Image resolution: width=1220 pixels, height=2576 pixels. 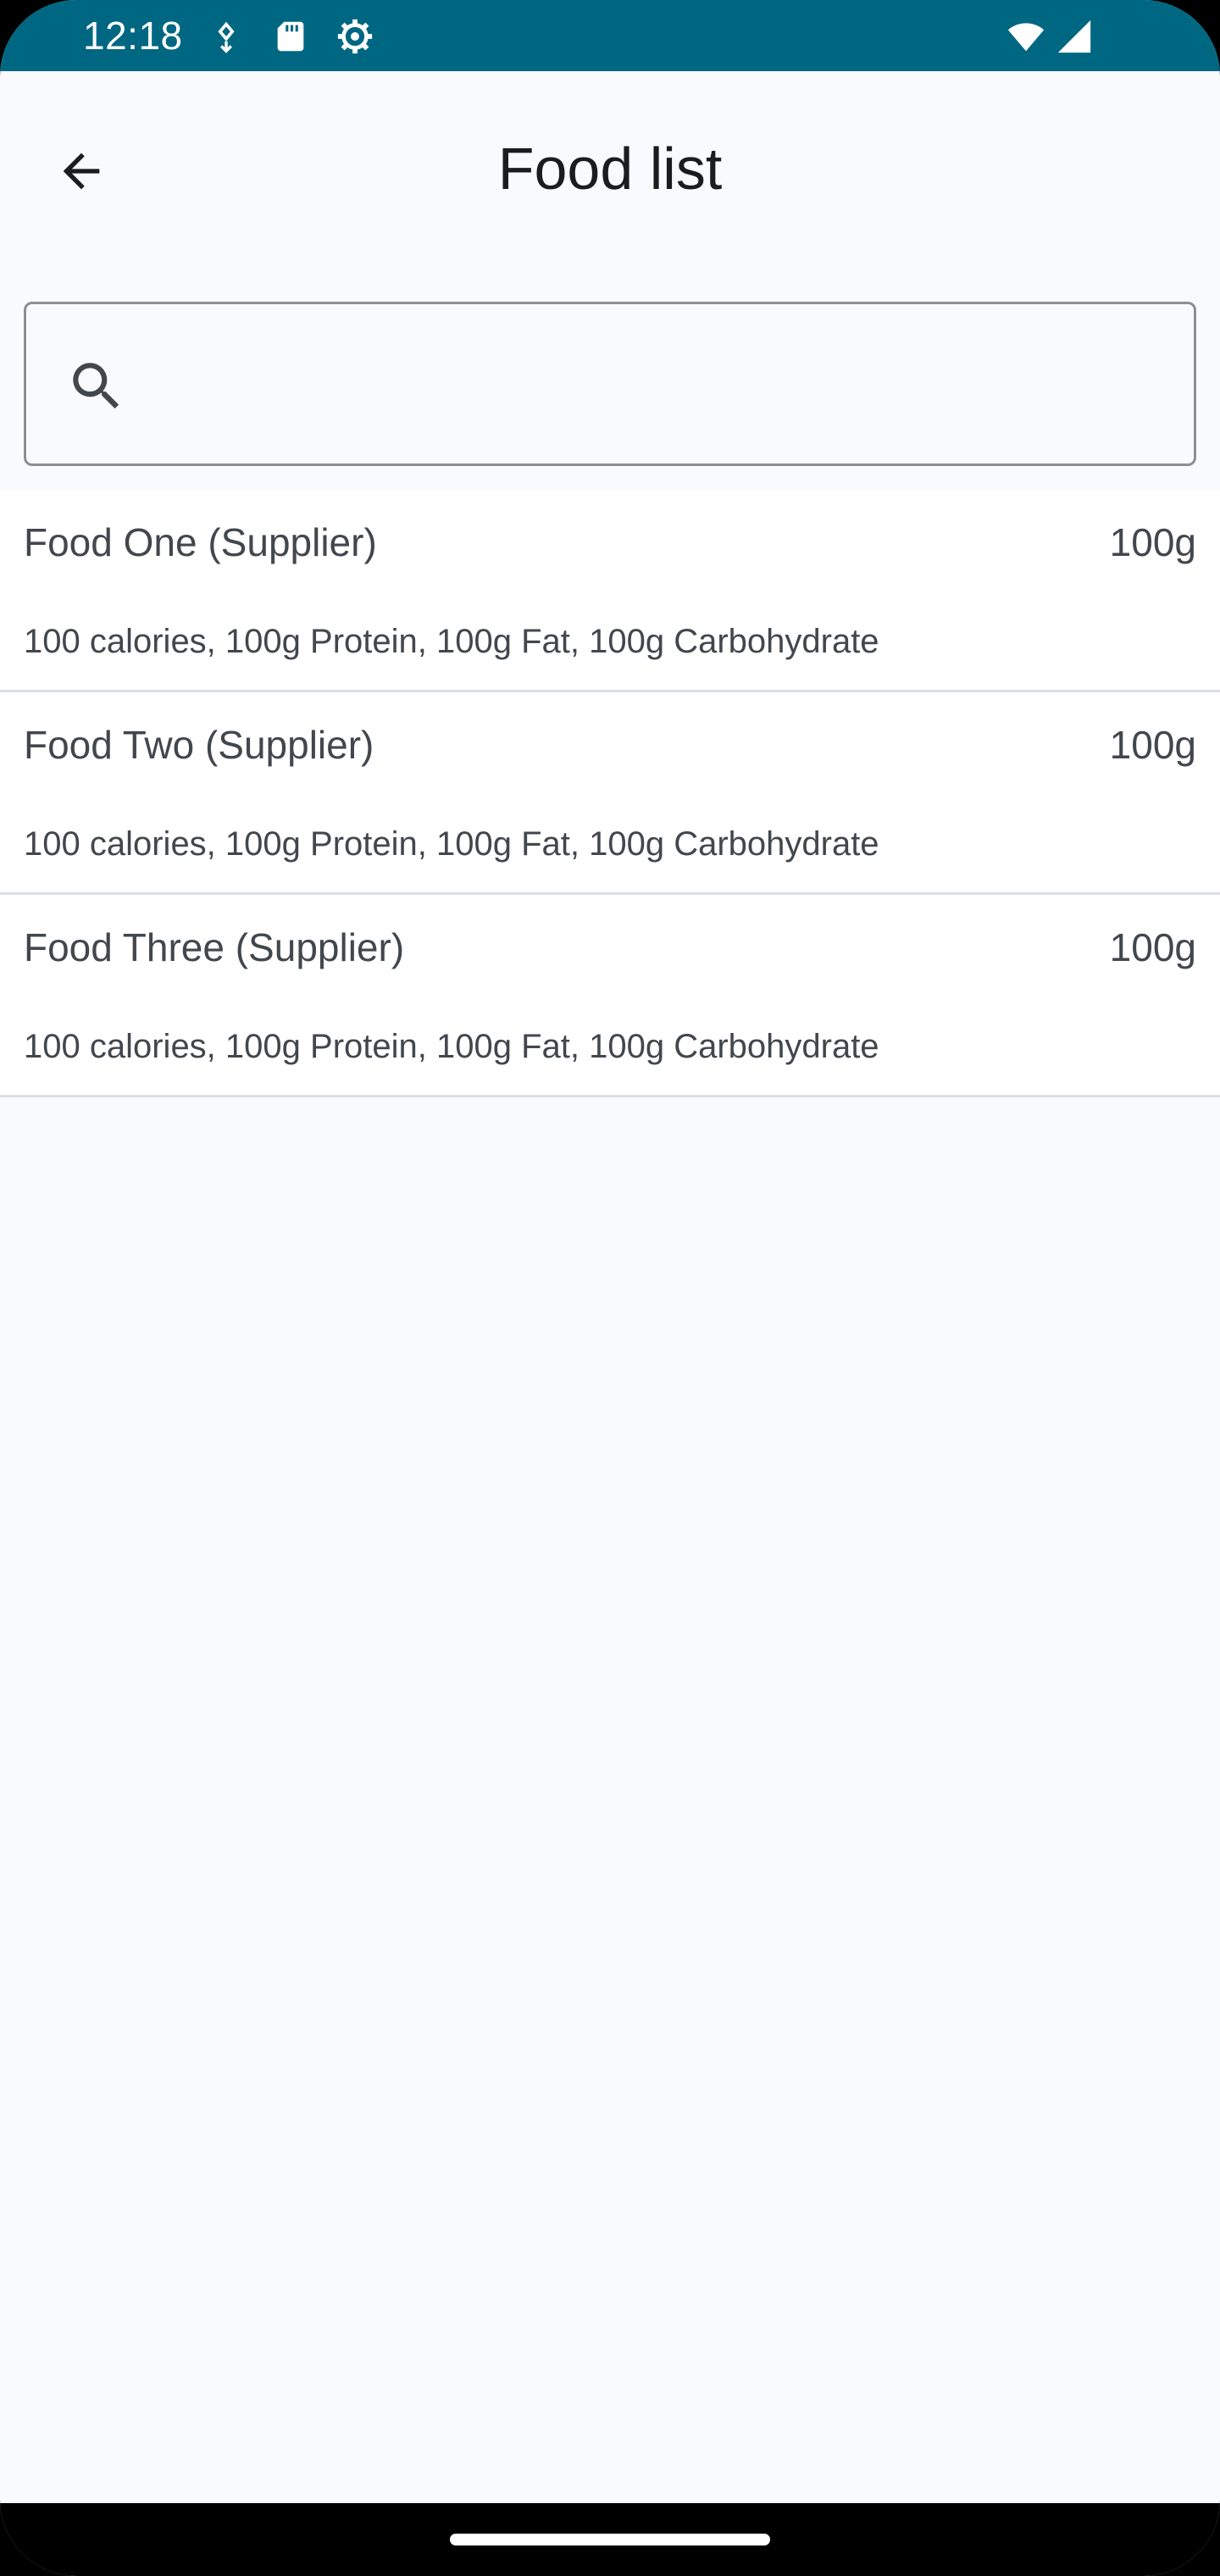 I want to click on food-name: Food One (Supplier), so click(x=200, y=542).